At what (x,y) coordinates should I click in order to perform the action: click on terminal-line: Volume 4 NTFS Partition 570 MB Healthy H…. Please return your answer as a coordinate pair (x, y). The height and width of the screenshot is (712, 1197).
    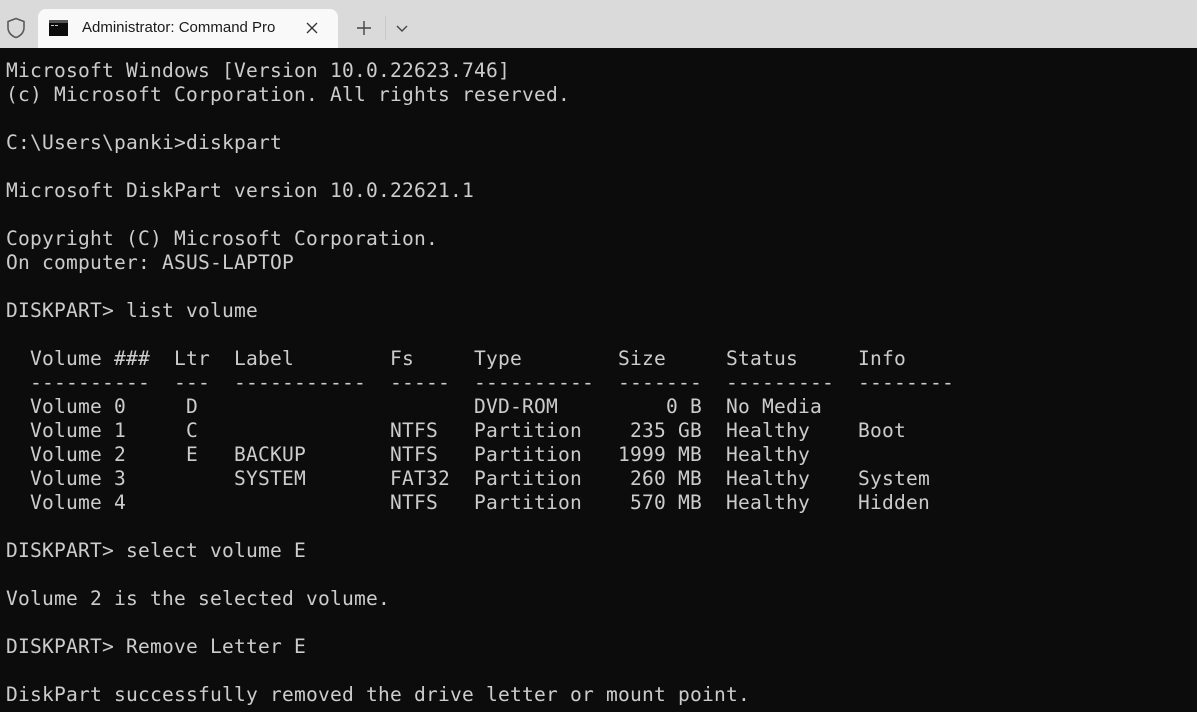
    Looking at the image, I should click on (468, 502).